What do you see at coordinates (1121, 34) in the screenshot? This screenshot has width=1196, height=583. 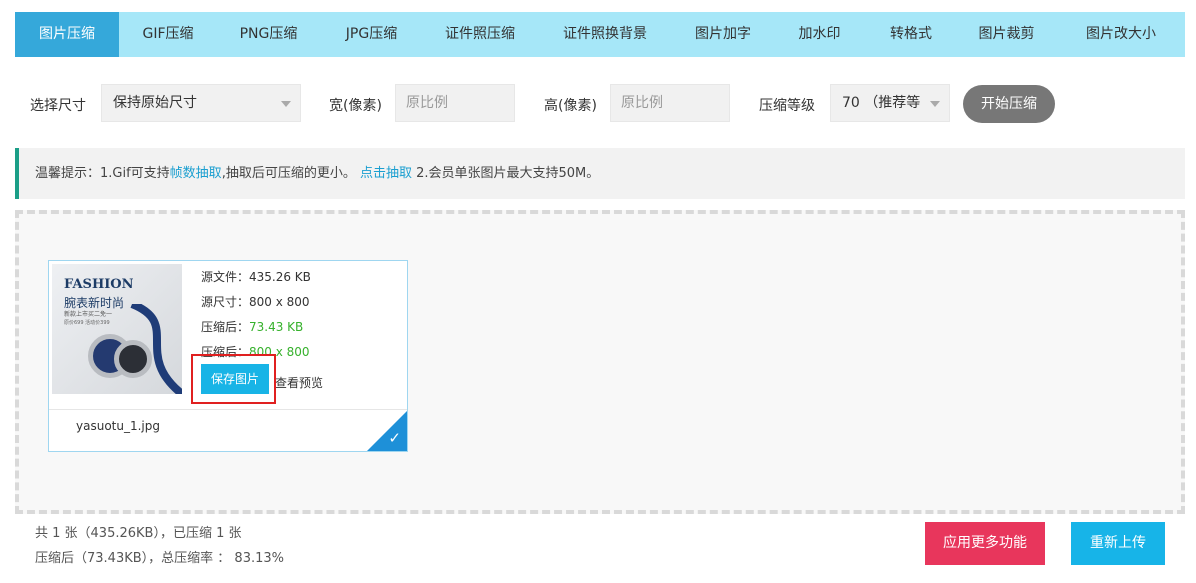 I see `tab-resize: 图片改大小` at bounding box center [1121, 34].